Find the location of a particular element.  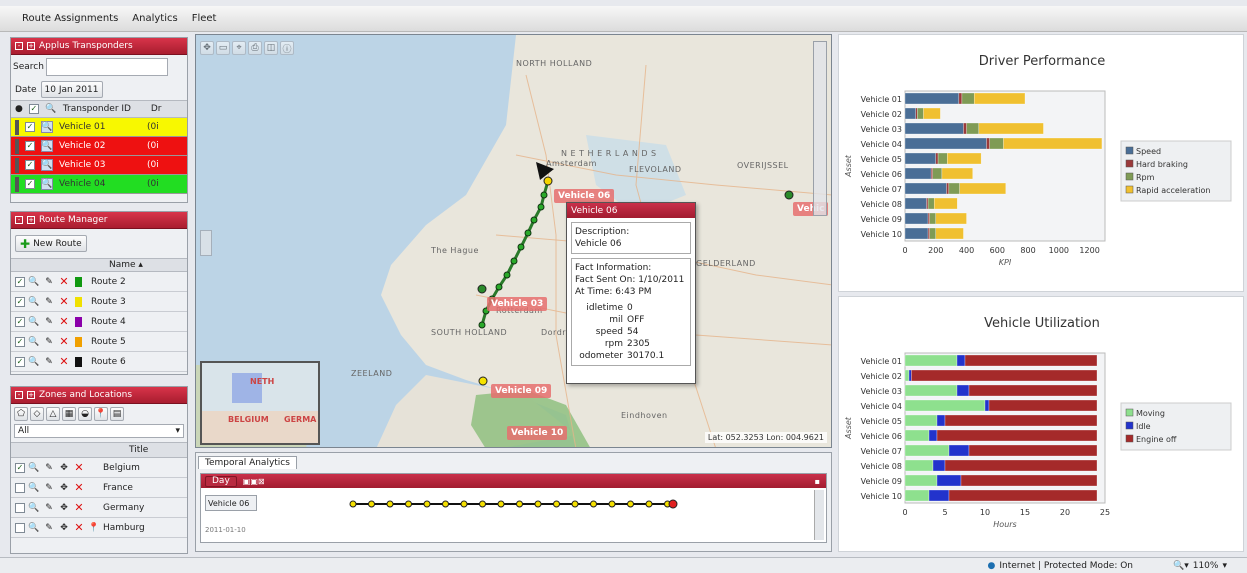

vehicle-map-label: Vehicle 10 is located at coordinates (537, 433).